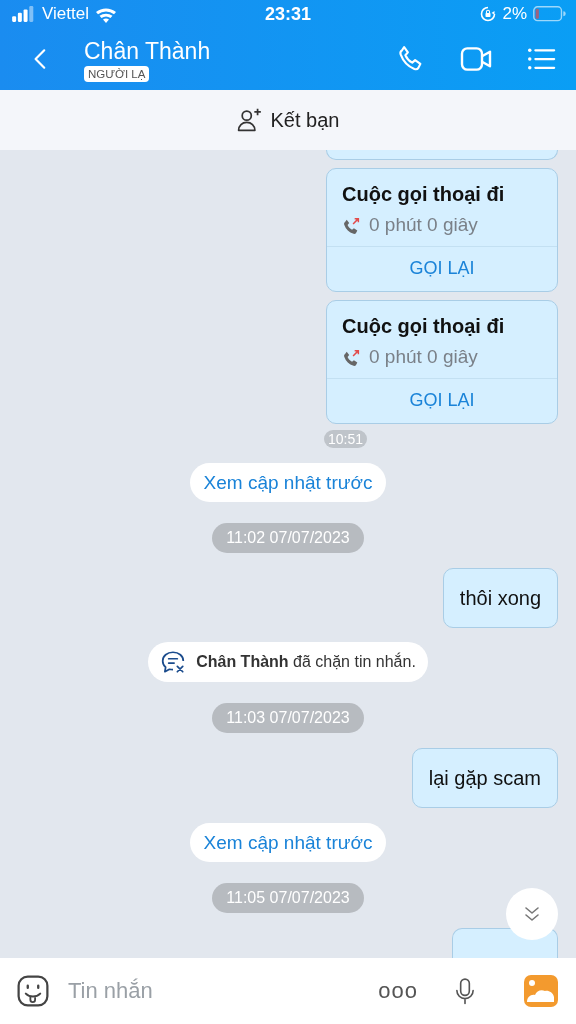 The height and width of the screenshot is (1024, 576). What do you see at coordinates (306, 662) in the screenshot?
I see `notice-text: Chân Thành đã chặn tin nhắn.` at bounding box center [306, 662].